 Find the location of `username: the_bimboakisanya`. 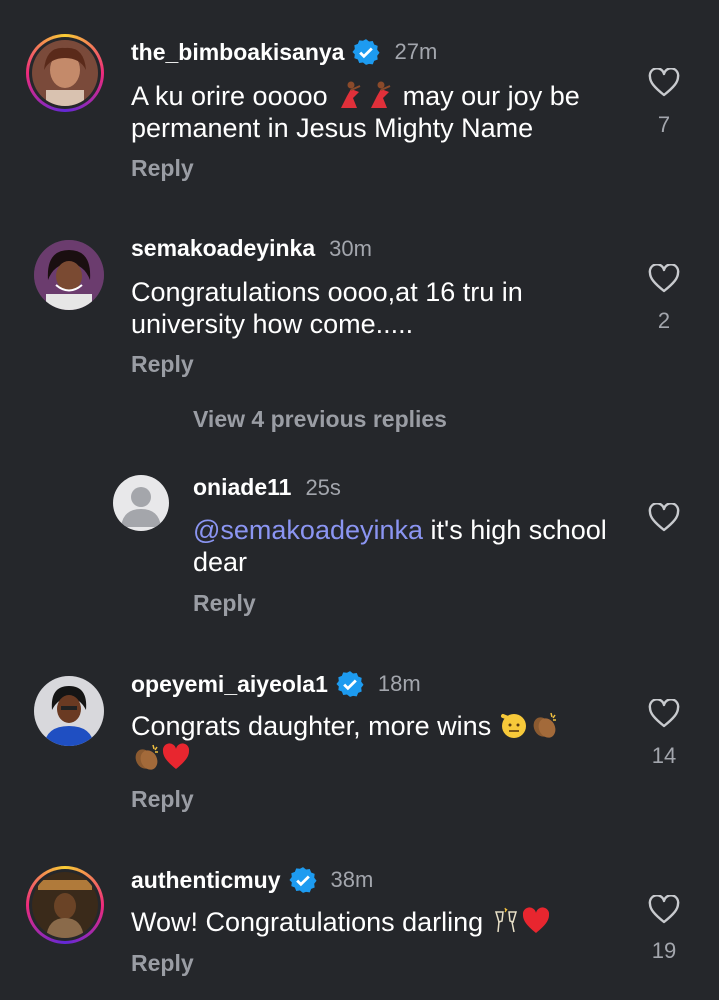

username: the_bimboakisanya is located at coordinates (237, 52).